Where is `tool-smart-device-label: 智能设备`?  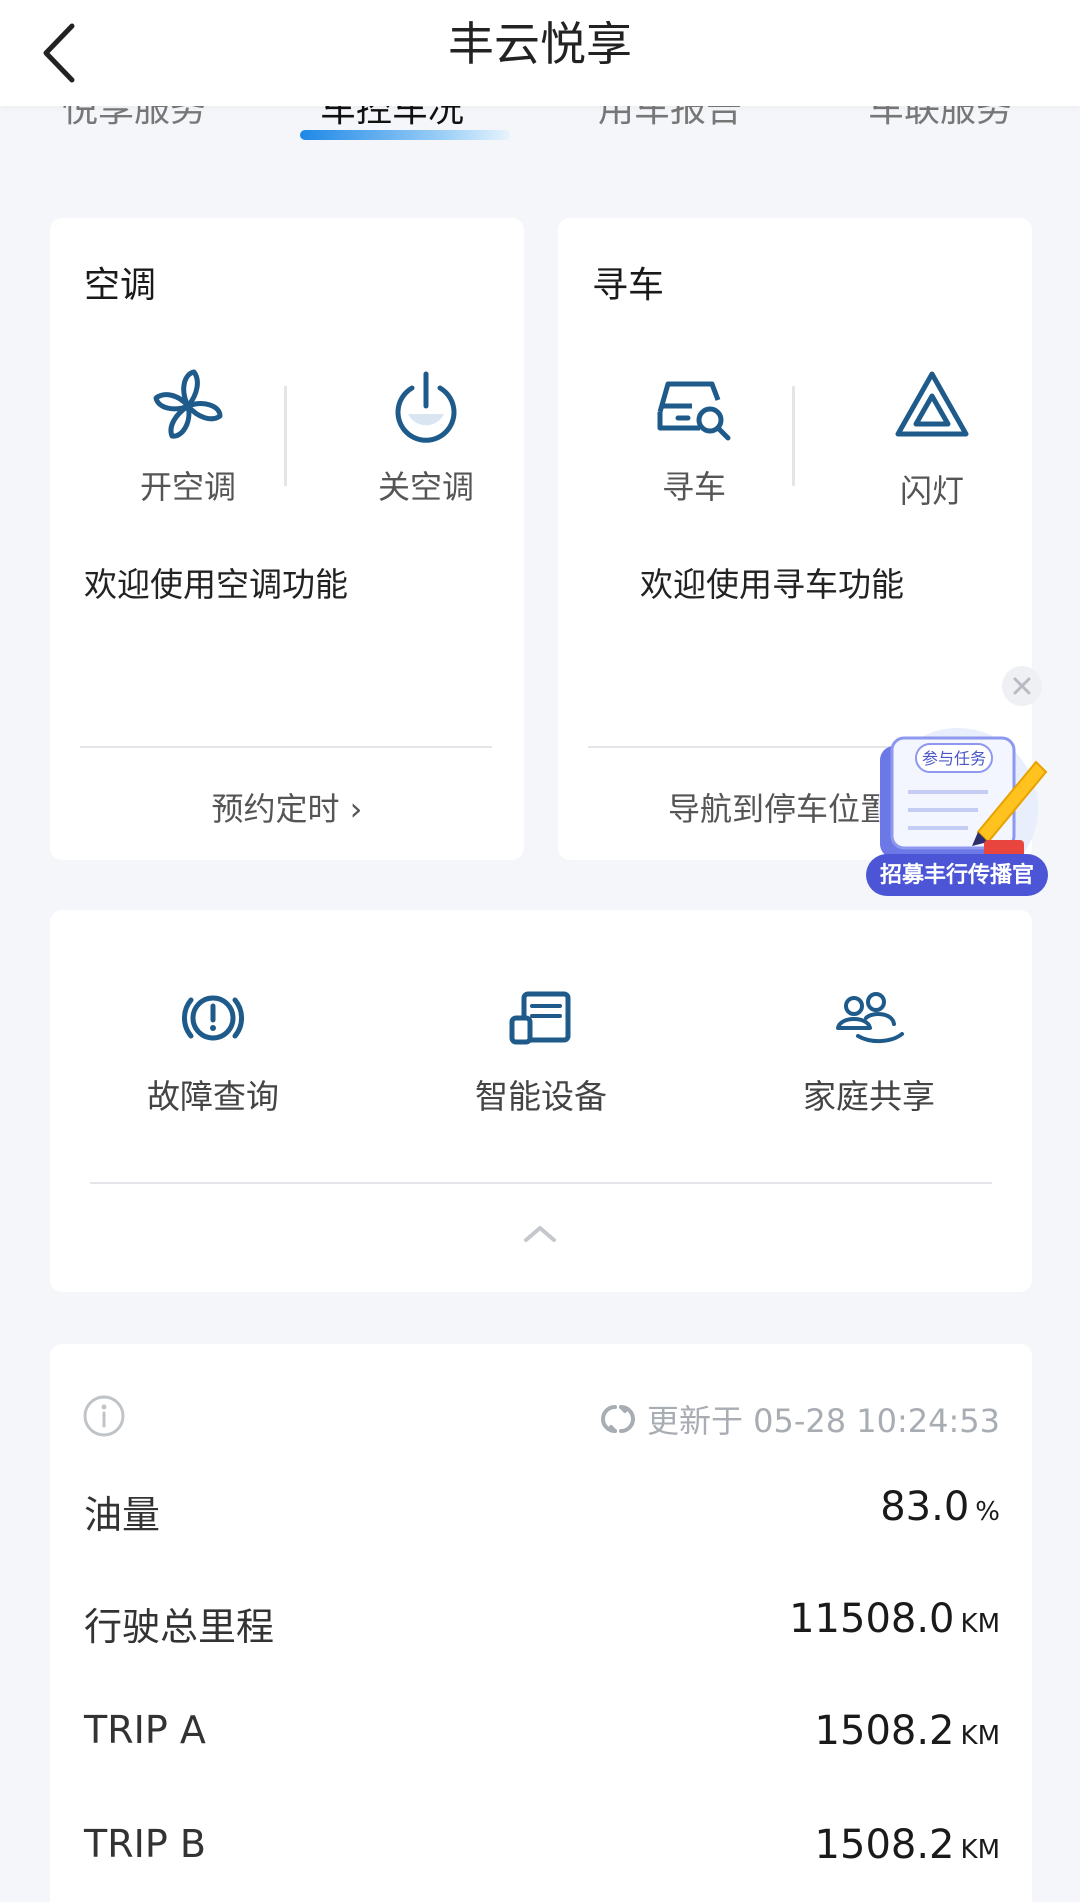
tool-smart-device-label: 智能设备 is located at coordinates (541, 1096).